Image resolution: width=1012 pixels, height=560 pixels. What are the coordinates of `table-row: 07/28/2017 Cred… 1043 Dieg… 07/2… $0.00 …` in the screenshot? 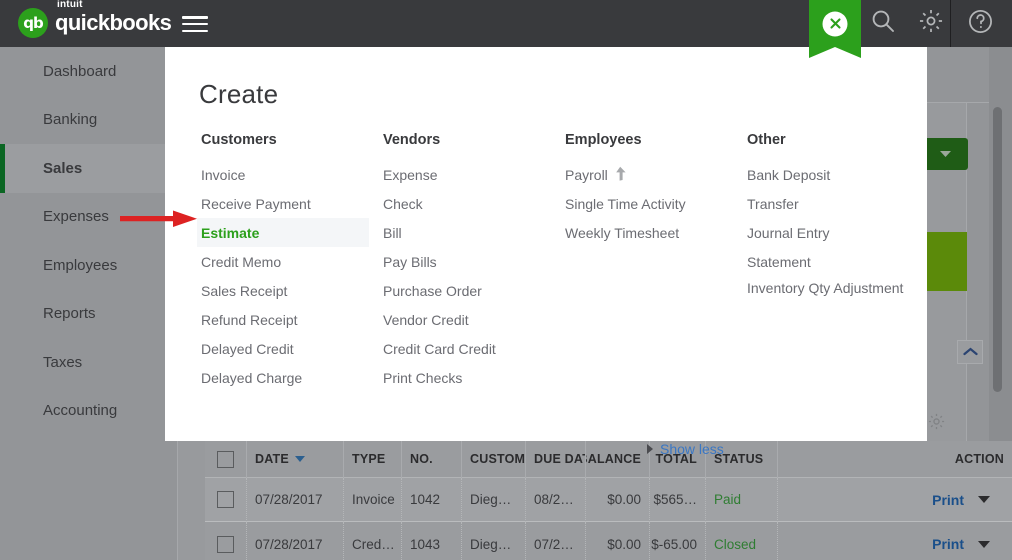 It's located at (608, 541).